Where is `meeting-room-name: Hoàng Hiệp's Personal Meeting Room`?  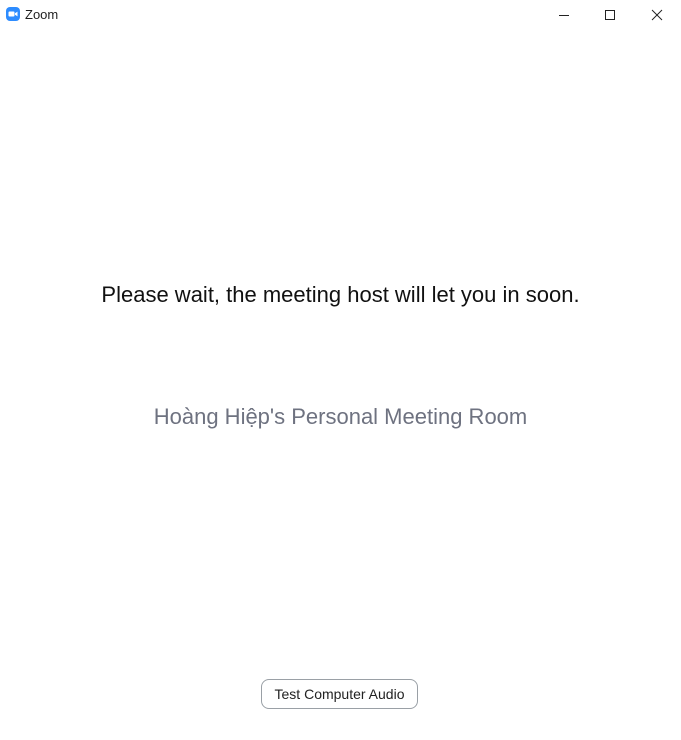 meeting-room-name: Hoàng Hiệp's Personal Meeting Room is located at coordinates (340, 416).